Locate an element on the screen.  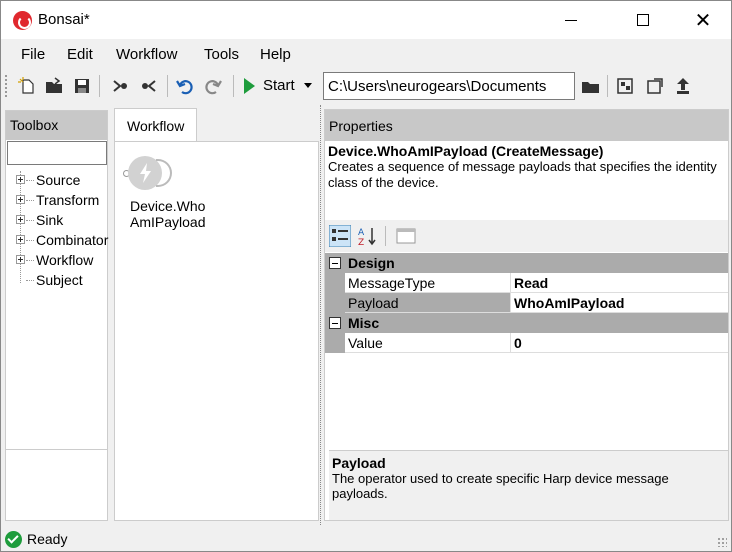
tab-workflow: Workflow is located at coordinates (155, 125).